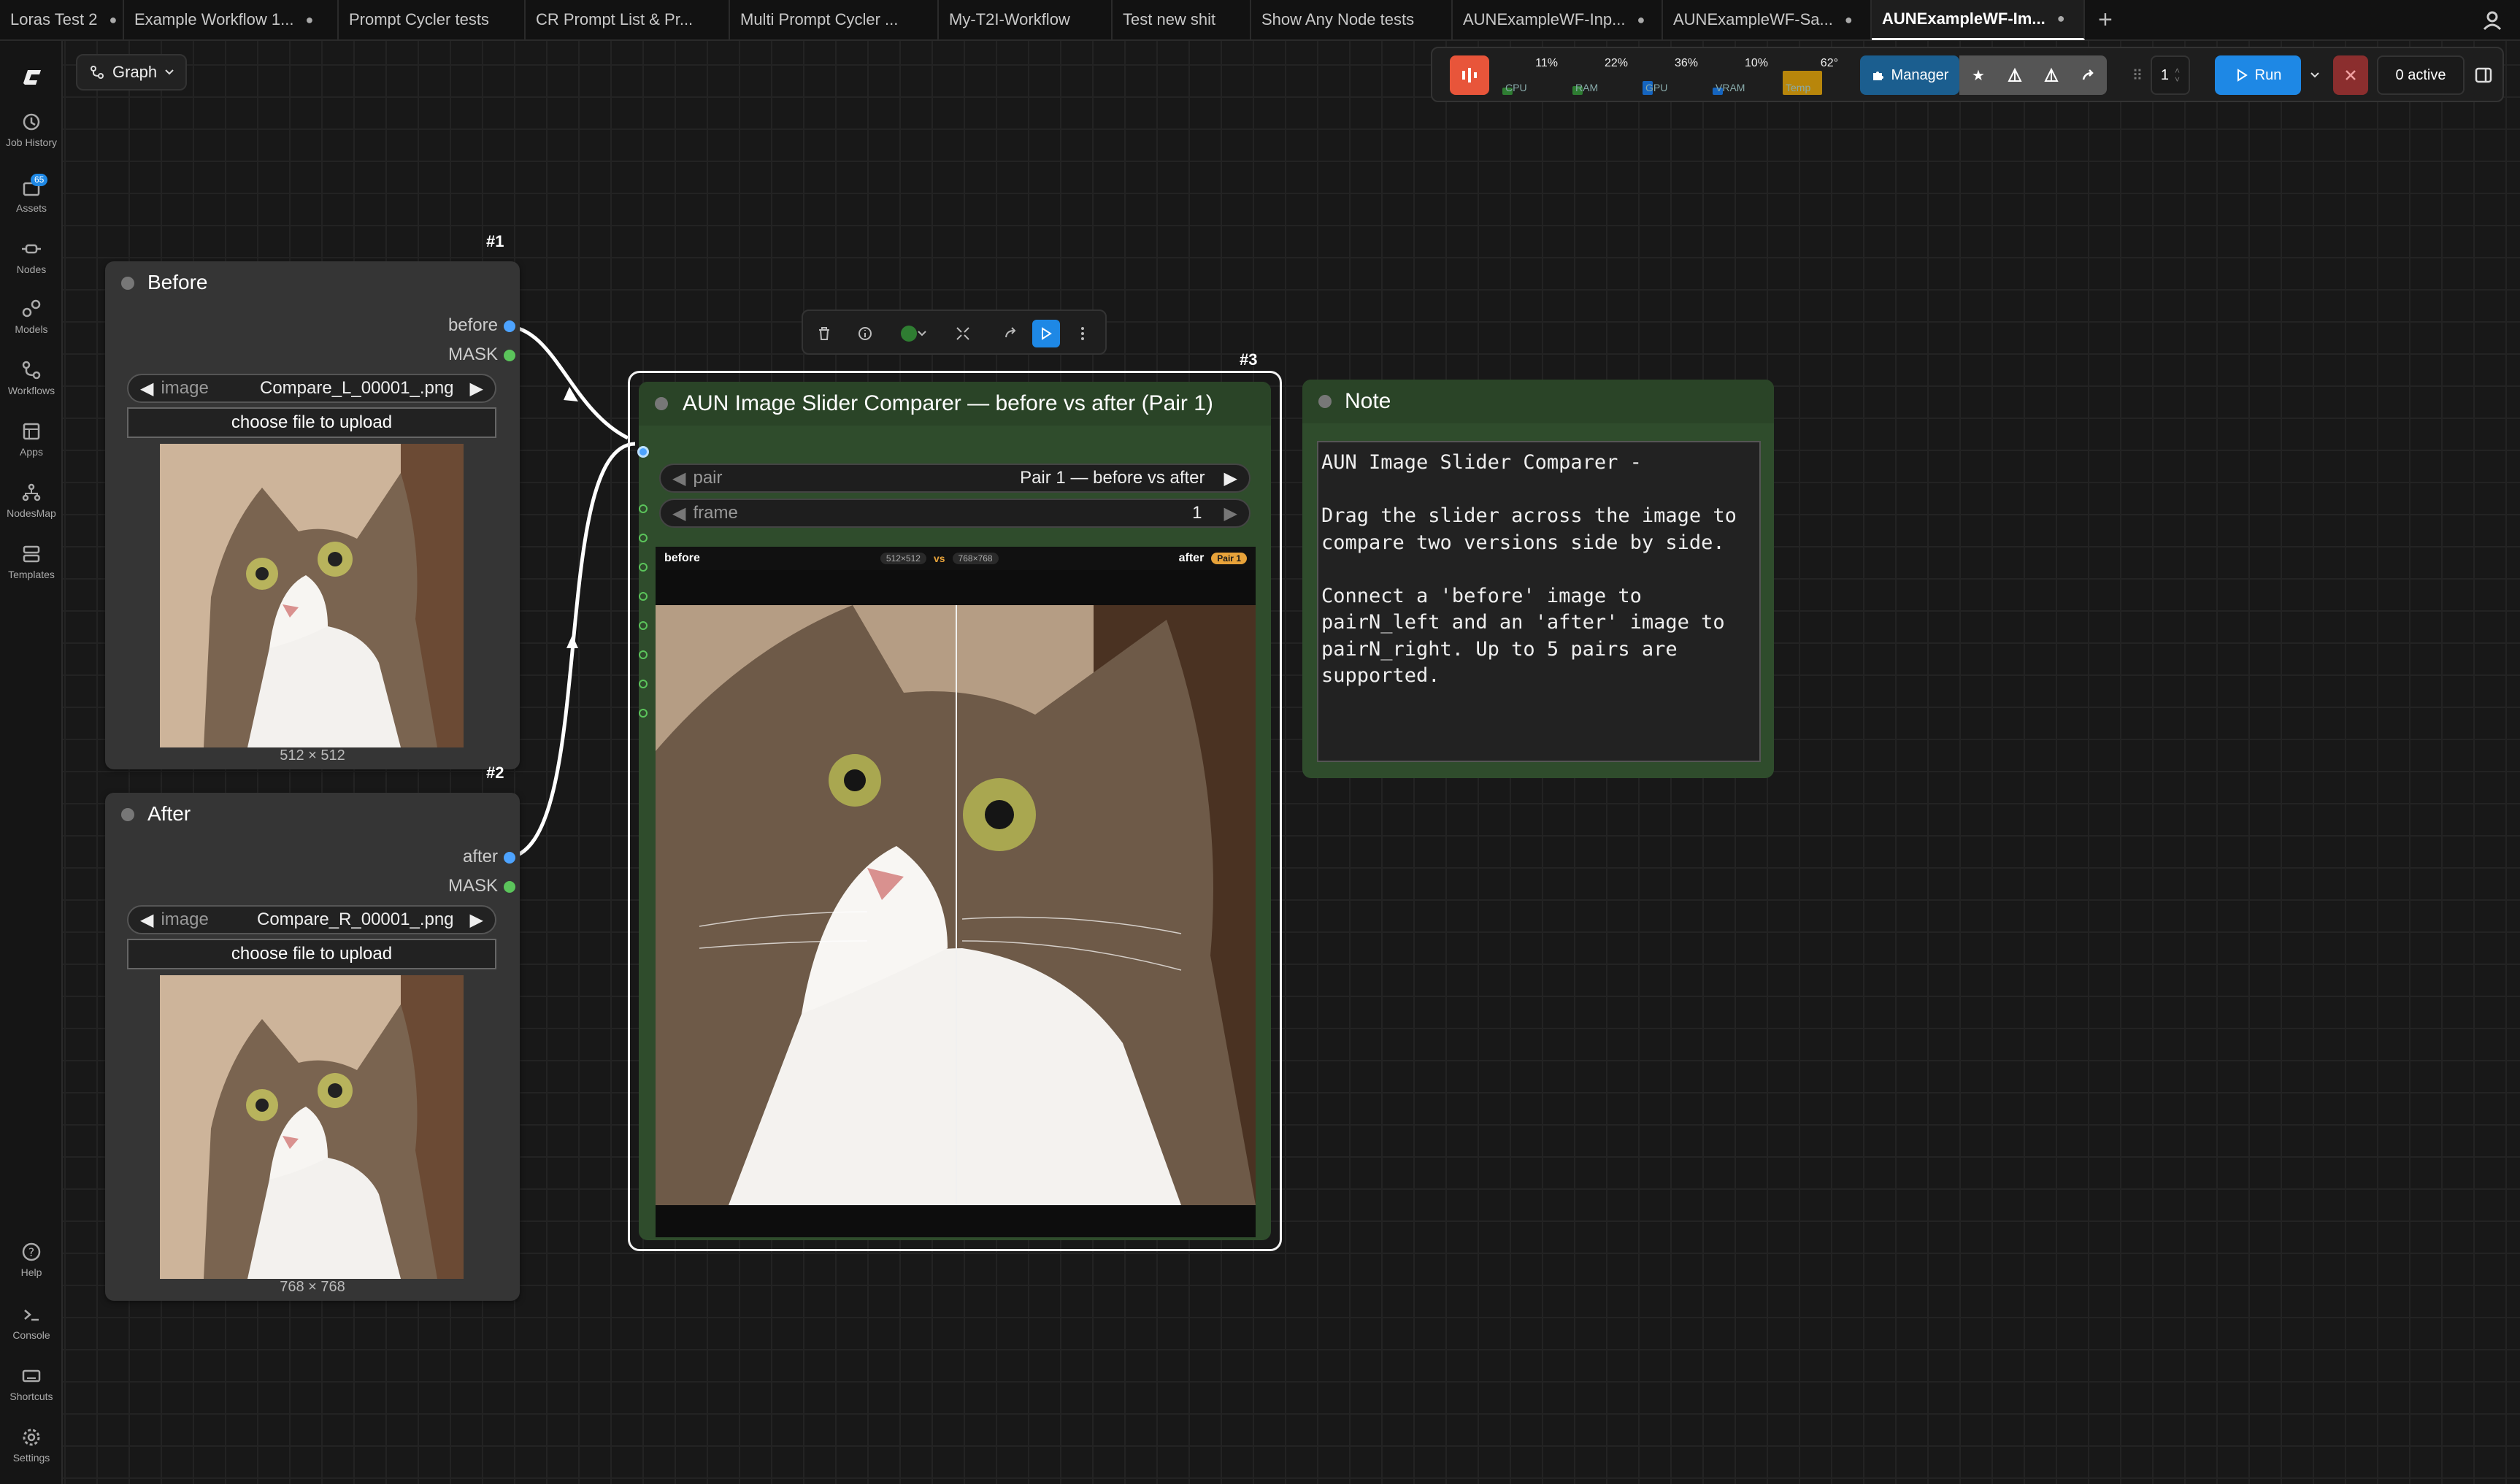 The width and height of the screenshot is (2520, 1484). I want to click on image-size-label: 512 × 512, so click(312, 756).